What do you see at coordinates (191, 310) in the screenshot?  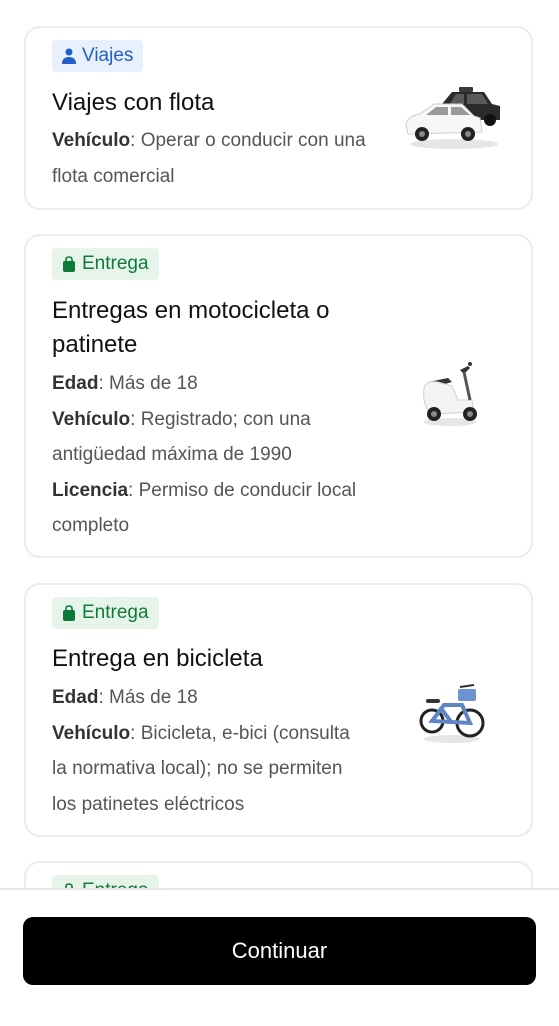 I see `card-title-line1: Entregas en motocicleta o` at bounding box center [191, 310].